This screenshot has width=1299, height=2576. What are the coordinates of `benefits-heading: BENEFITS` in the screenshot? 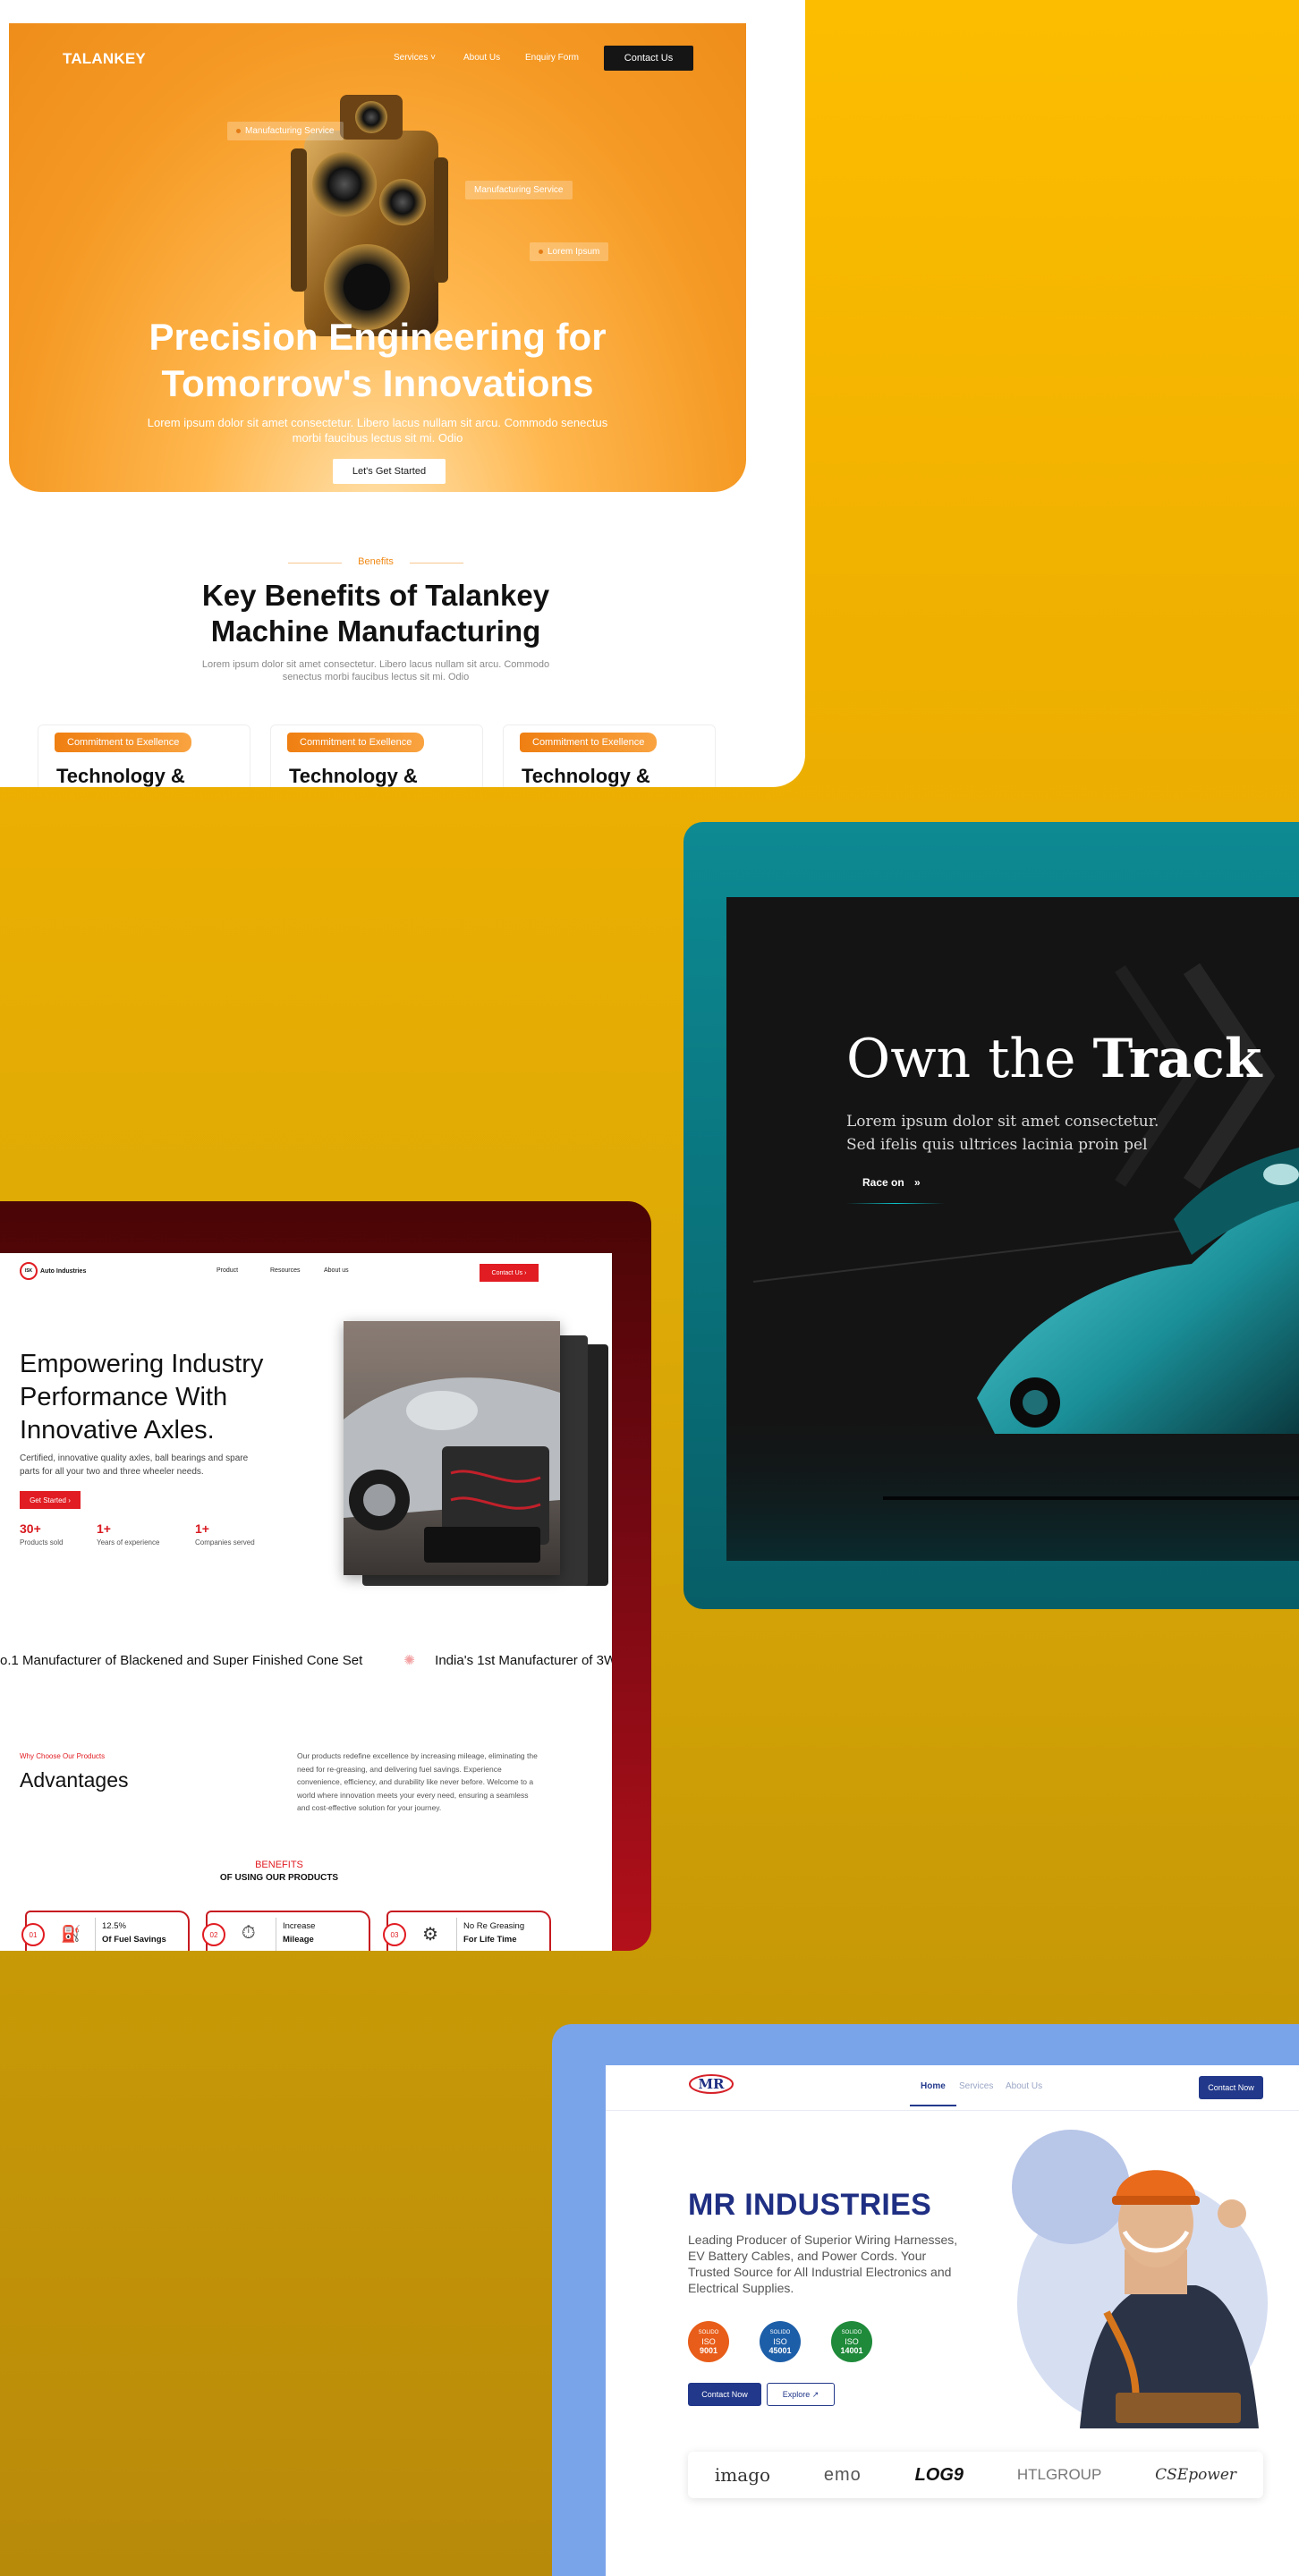 It's located at (279, 1865).